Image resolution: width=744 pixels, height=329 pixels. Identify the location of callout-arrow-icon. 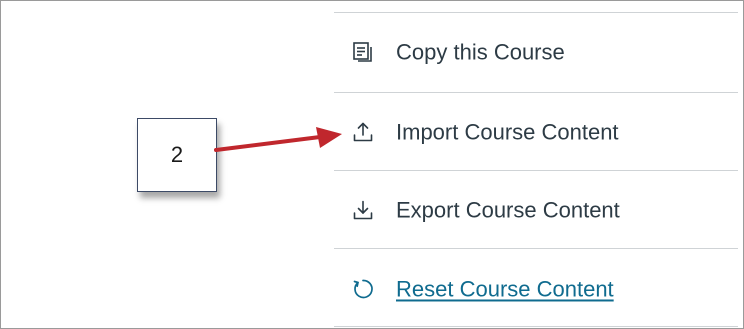
(278, 139).